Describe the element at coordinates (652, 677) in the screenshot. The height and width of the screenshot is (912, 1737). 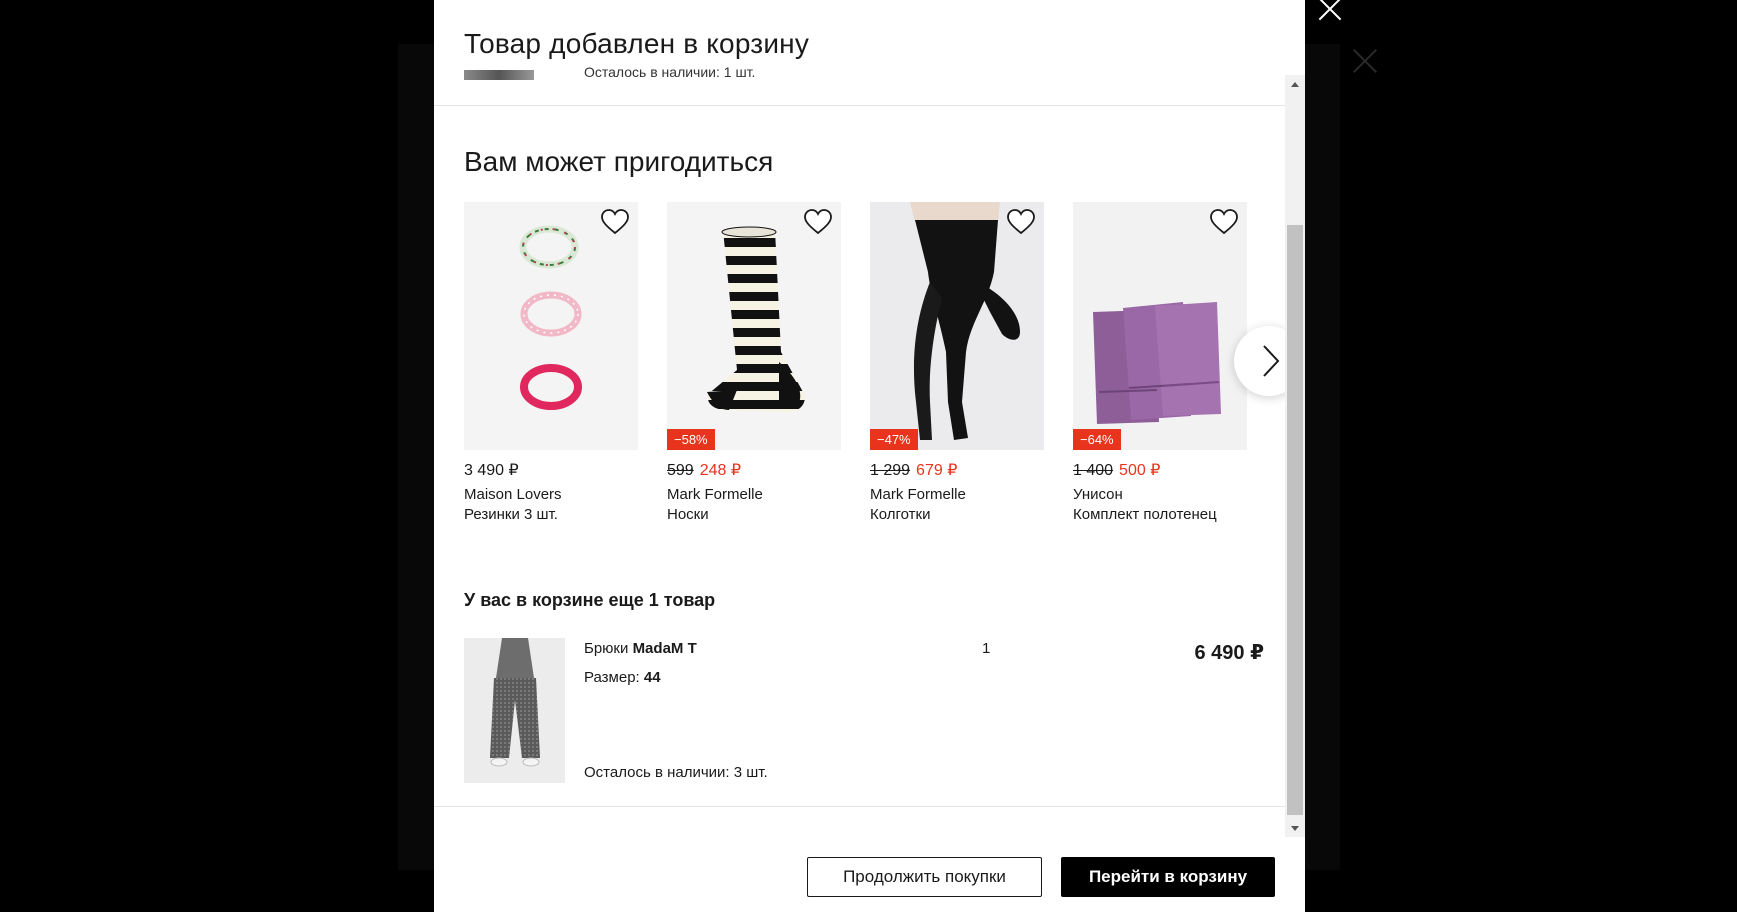
I see `size-value: 44` at that location.